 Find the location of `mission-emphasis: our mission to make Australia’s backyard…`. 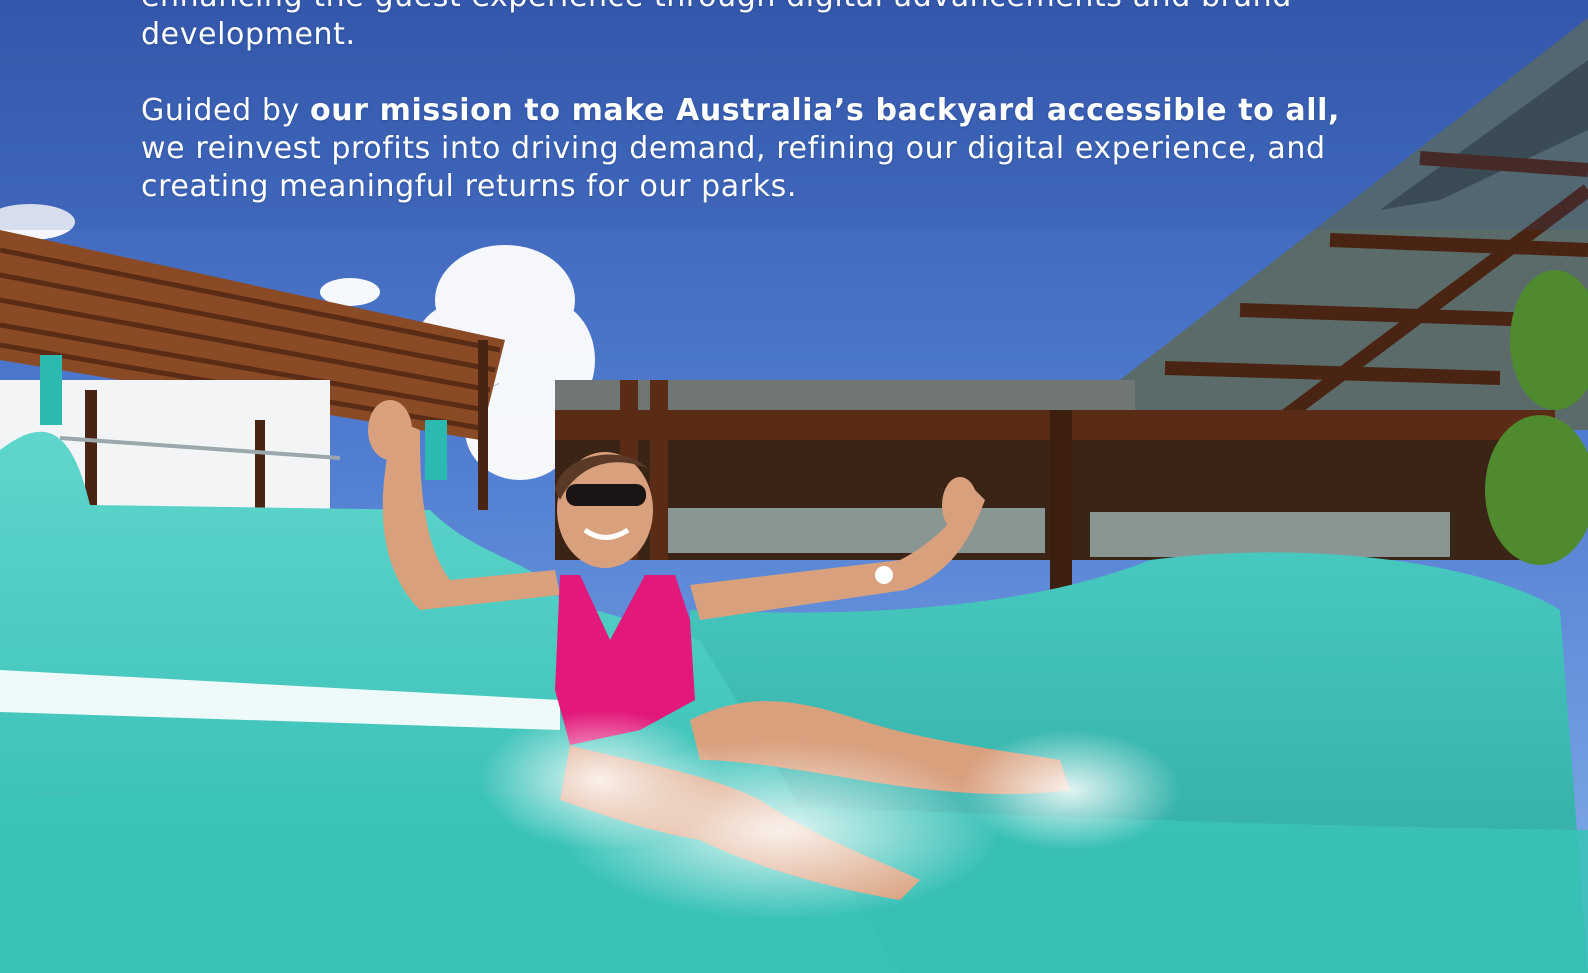

mission-emphasis: our mission to make Australia’s backyard… is located at coordinates (825, 110).